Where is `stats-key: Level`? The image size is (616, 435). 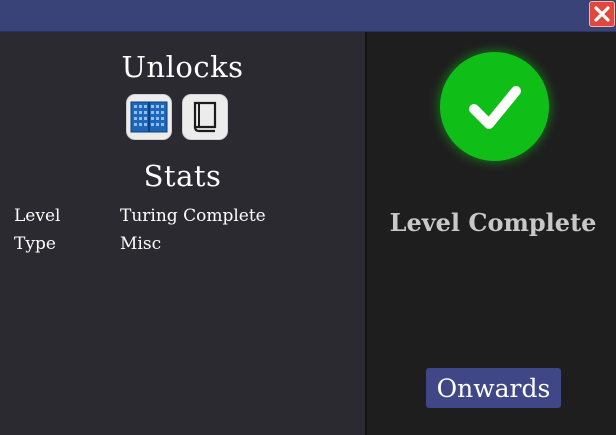
stats-key: Level is located at coordinates (37, 216).